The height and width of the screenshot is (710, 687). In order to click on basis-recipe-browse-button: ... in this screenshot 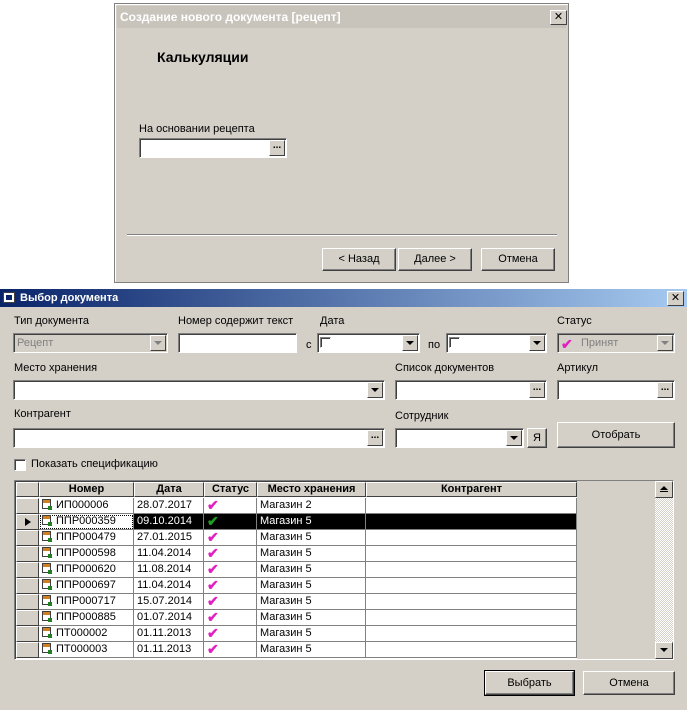, I will do `click(277, 148)`.